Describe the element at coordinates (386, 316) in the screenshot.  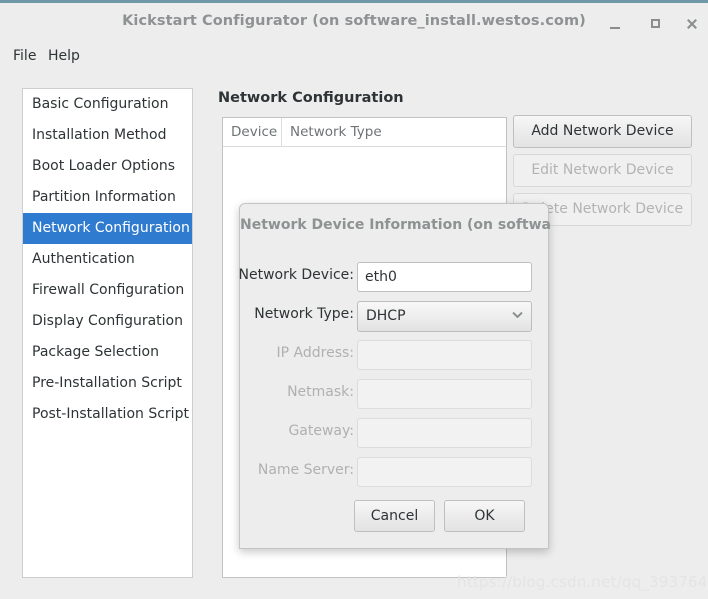
I see `network-type-selected-value: DHCP` at that location.